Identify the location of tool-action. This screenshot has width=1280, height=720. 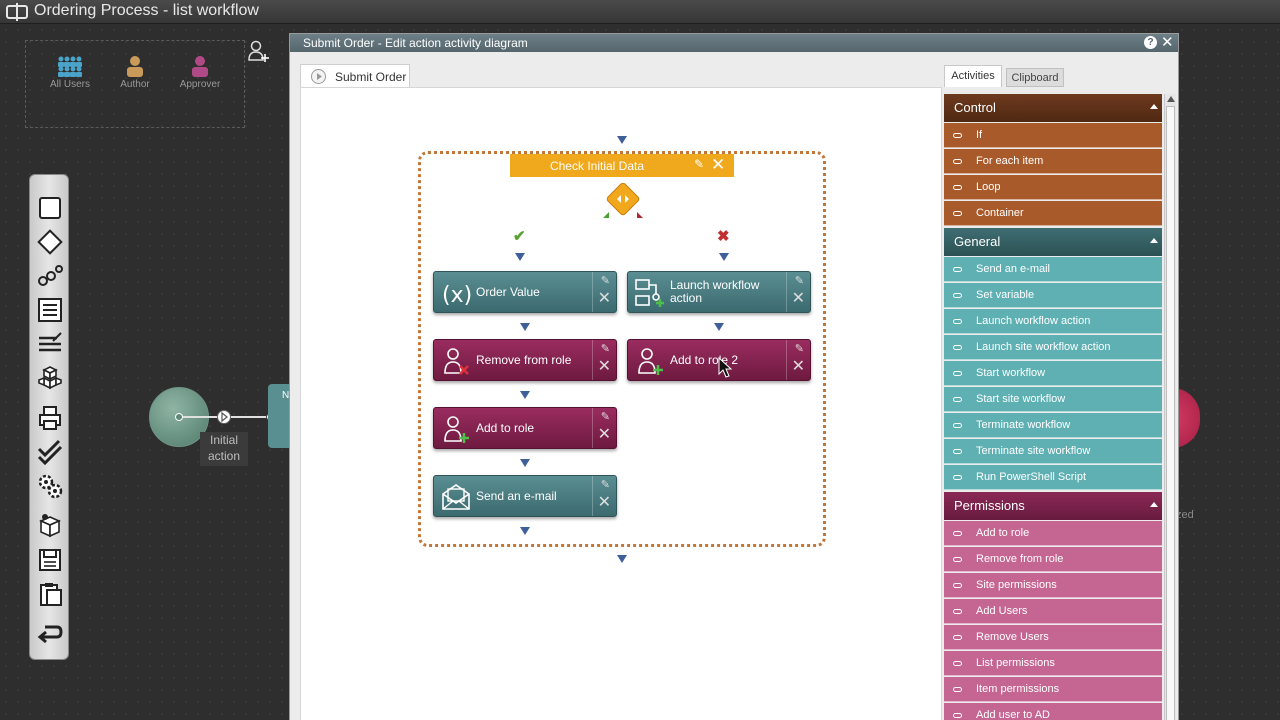
(50, 208).